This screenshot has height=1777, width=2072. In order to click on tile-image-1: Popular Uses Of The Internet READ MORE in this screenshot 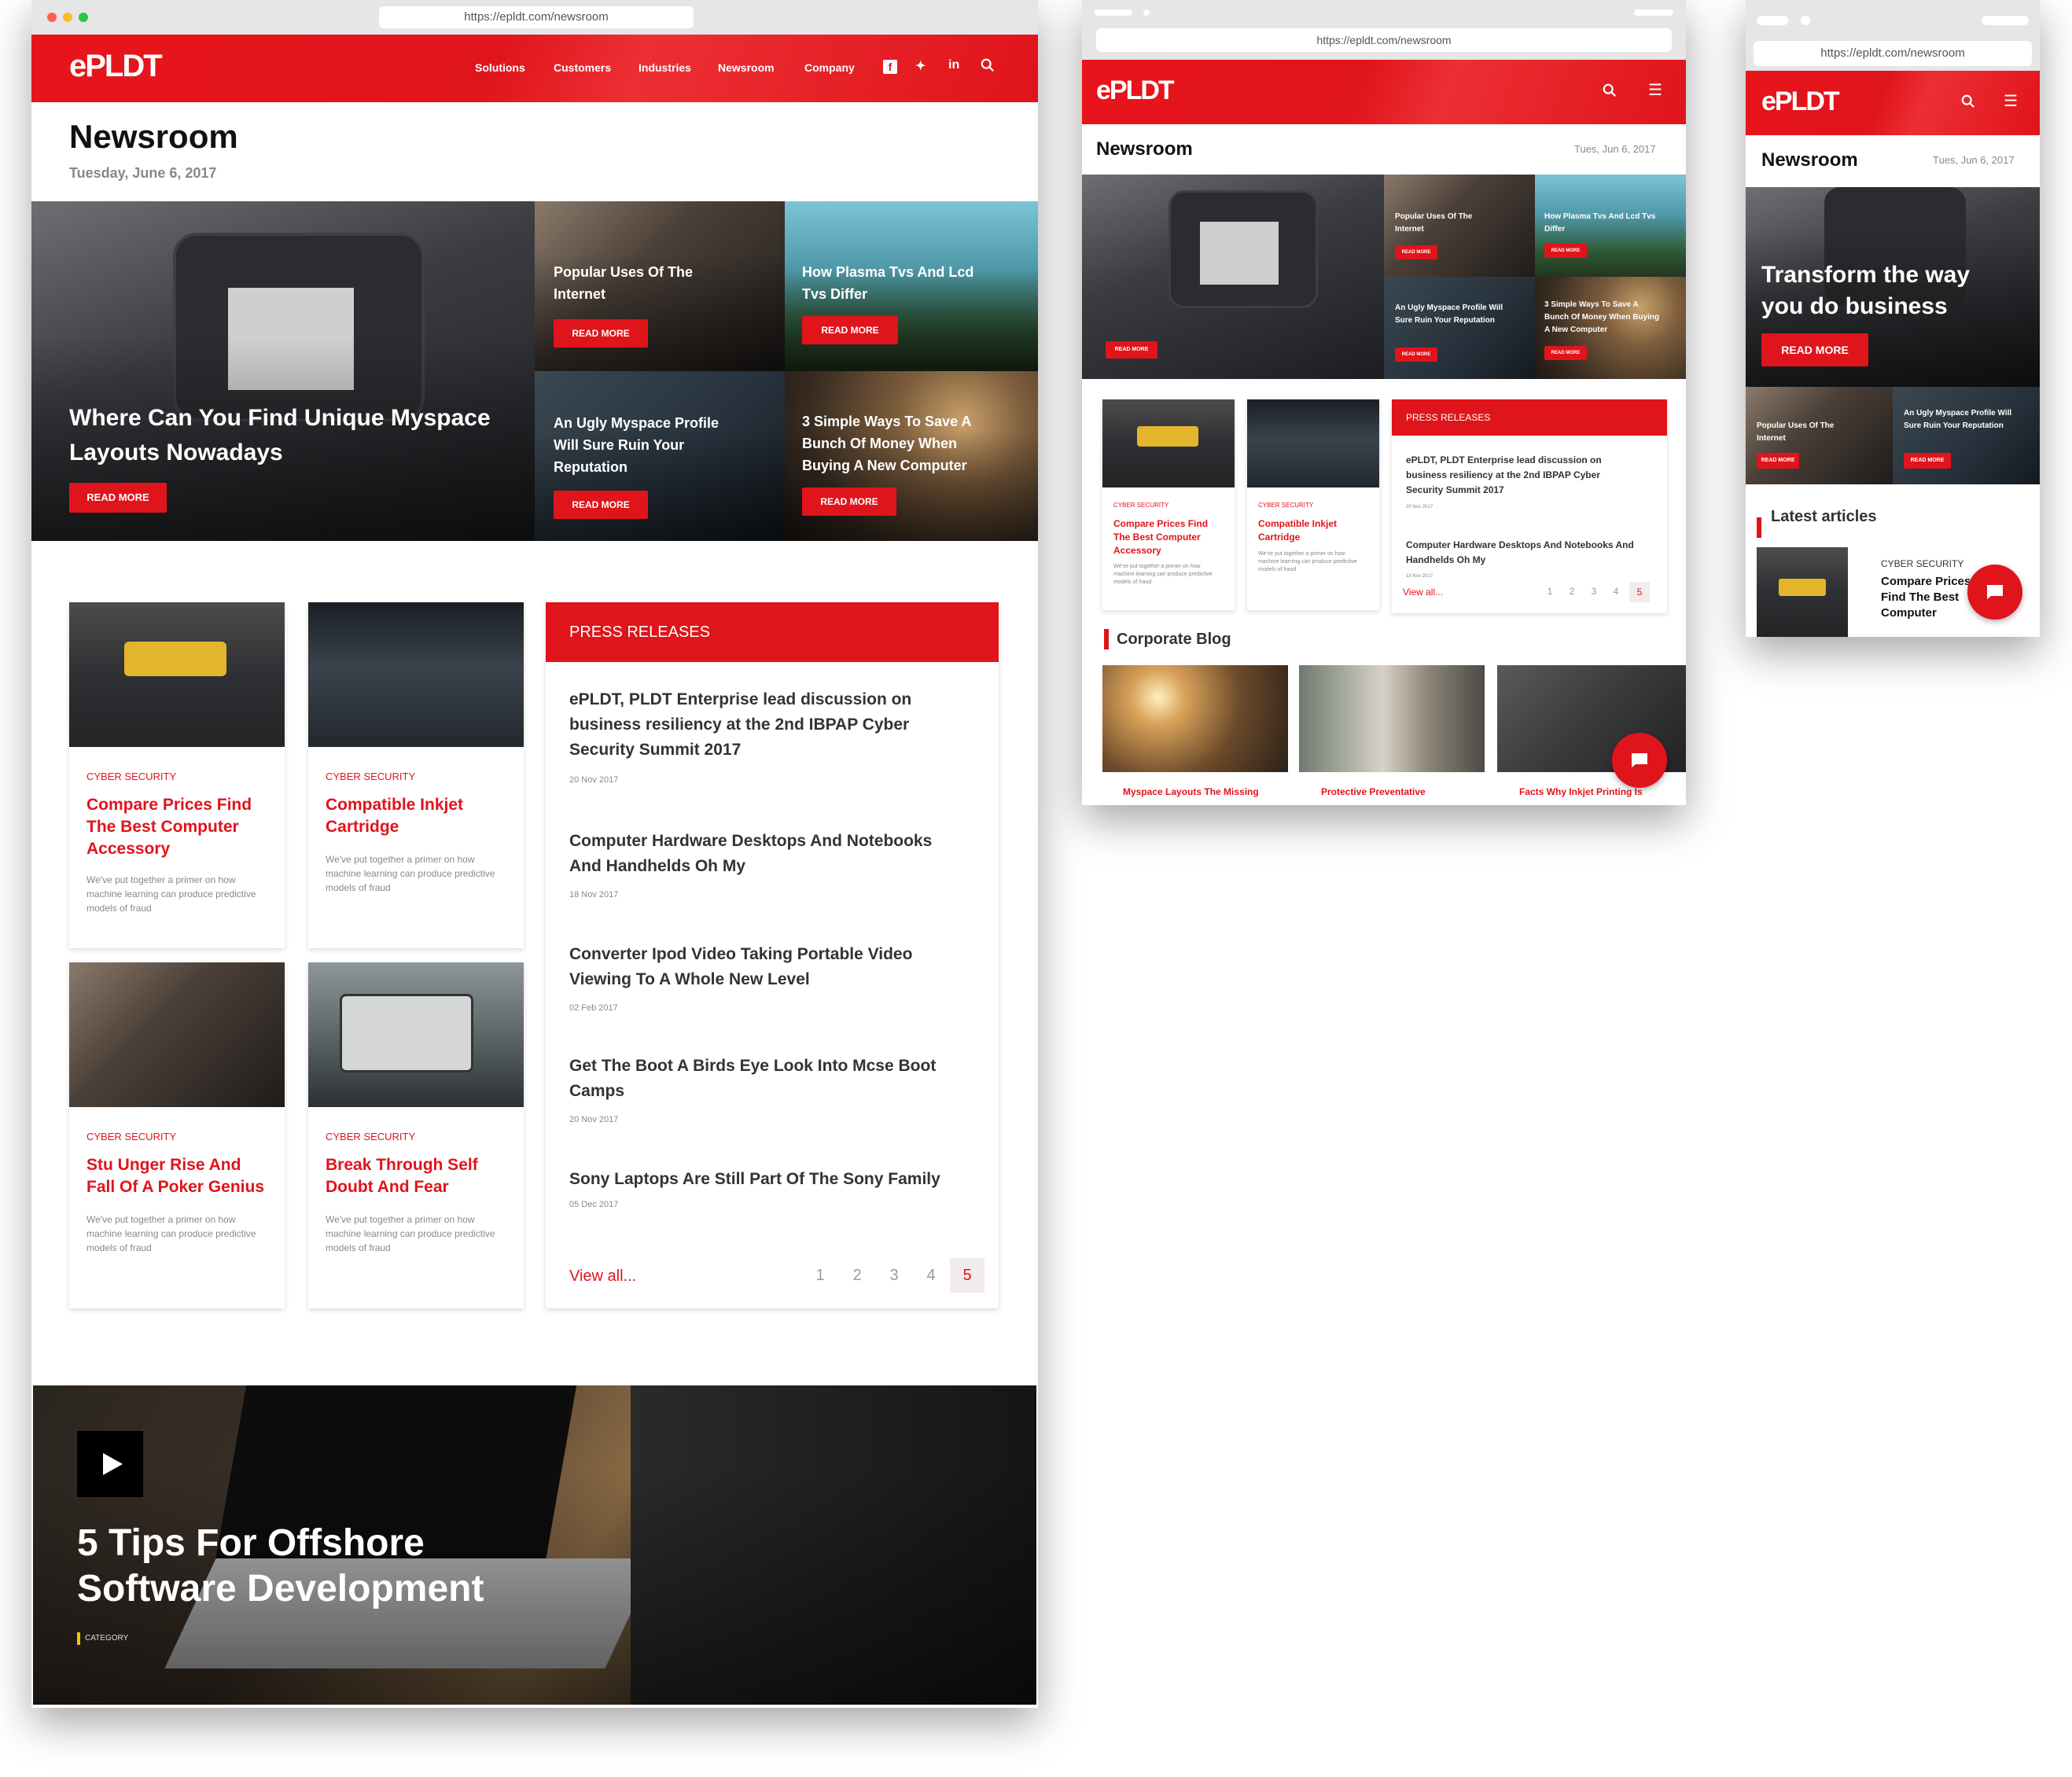, I will do `click(660, 286)`.